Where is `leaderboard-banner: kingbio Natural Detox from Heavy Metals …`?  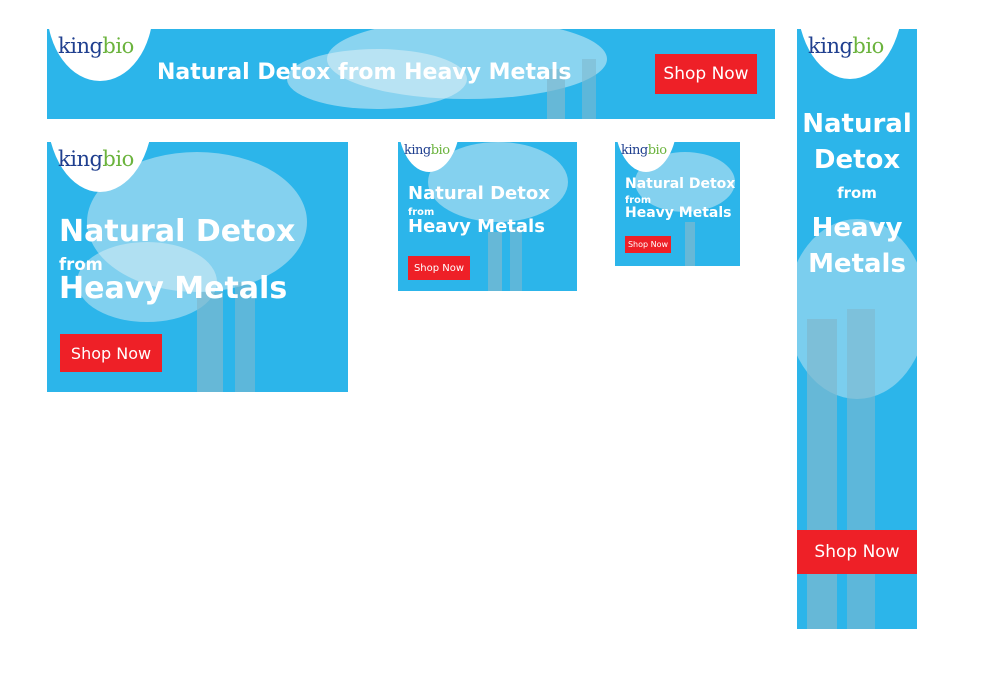
leaderboard-banner: kingbio Natural Detox from Heavy Metals … is located at coordinates (411, 74).